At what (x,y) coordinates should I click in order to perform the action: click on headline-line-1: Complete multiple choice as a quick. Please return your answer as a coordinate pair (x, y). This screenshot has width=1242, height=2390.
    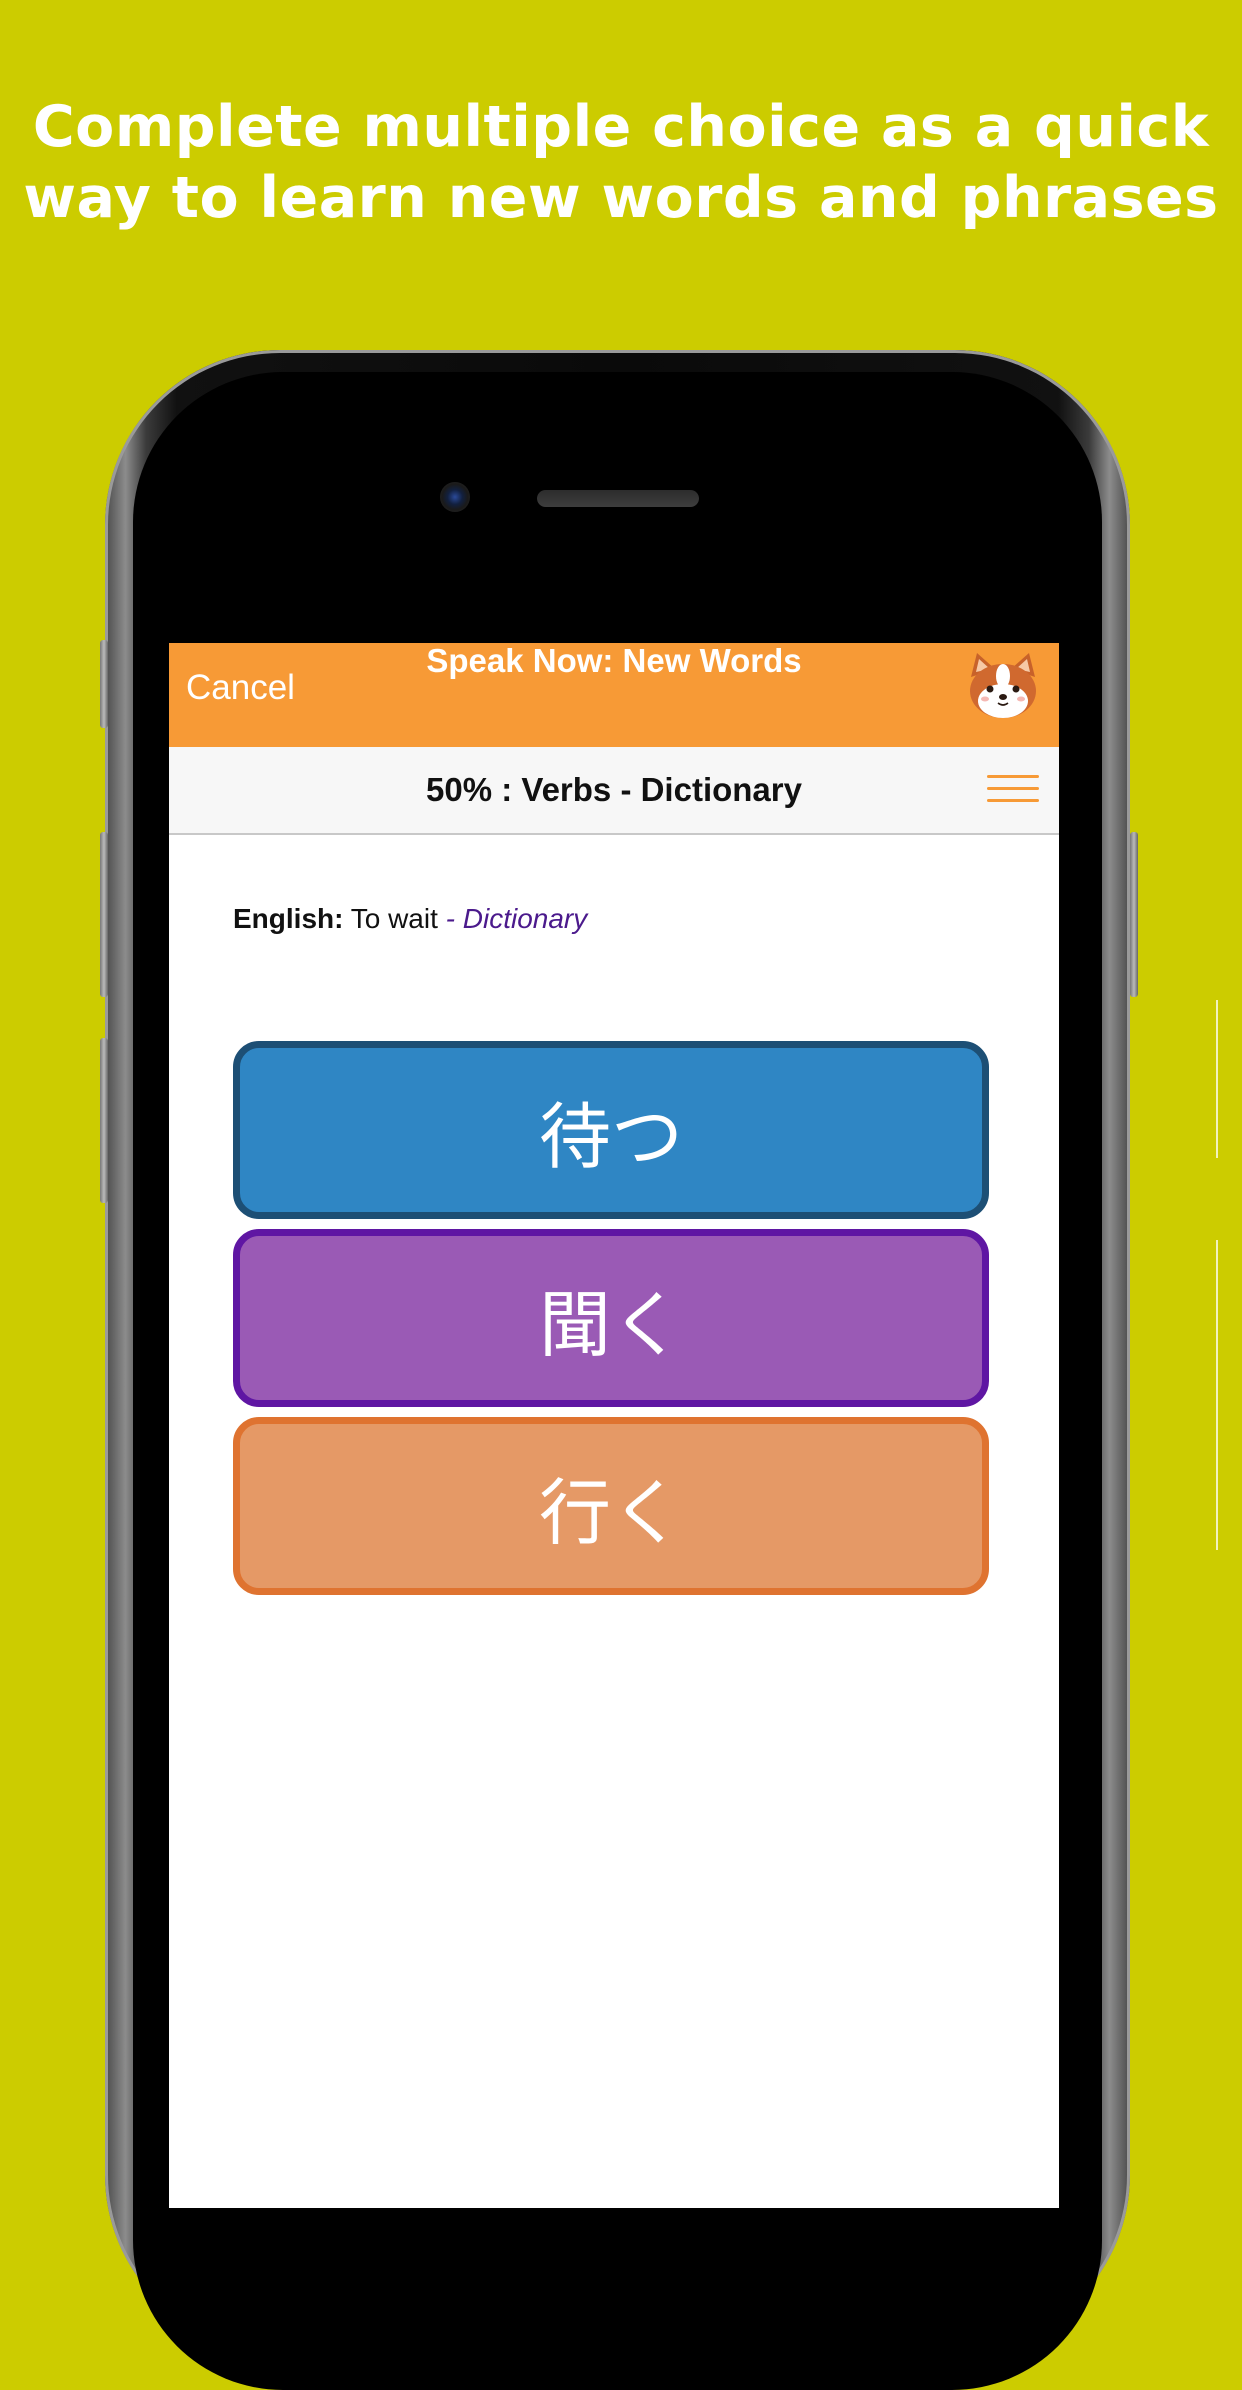
    Looking at the image, I should click on (621, 127).